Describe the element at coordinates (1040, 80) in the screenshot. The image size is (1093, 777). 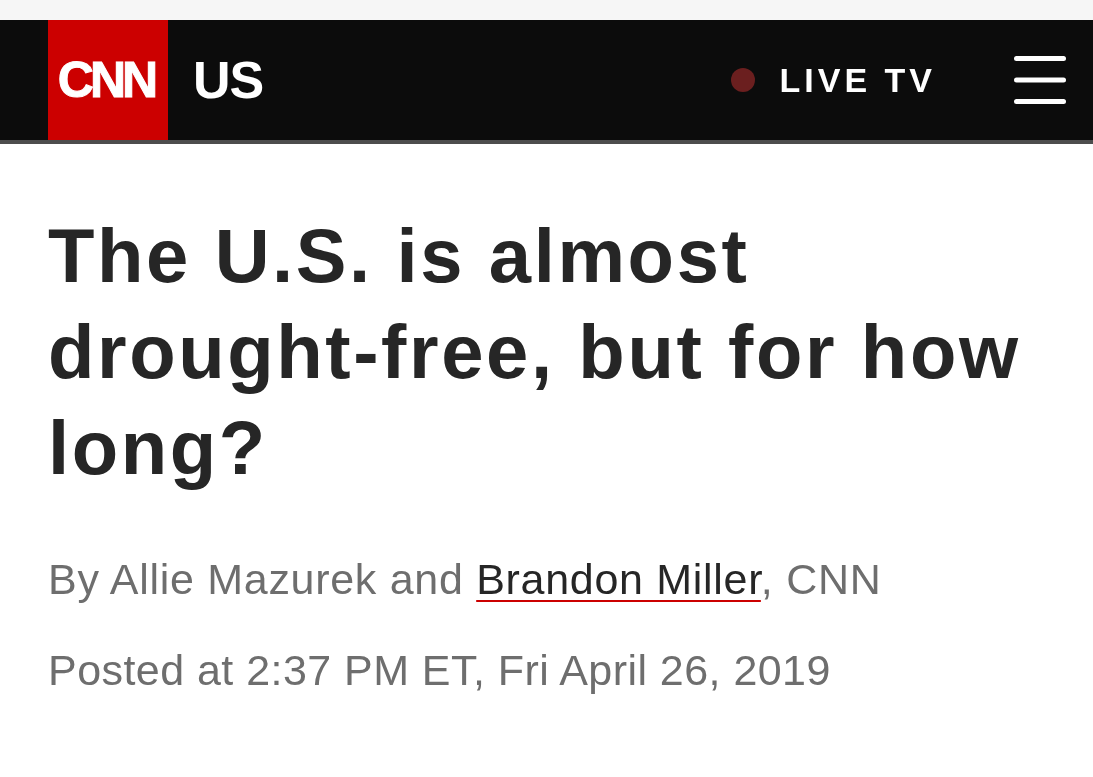
I see `menu-icon` at that location.